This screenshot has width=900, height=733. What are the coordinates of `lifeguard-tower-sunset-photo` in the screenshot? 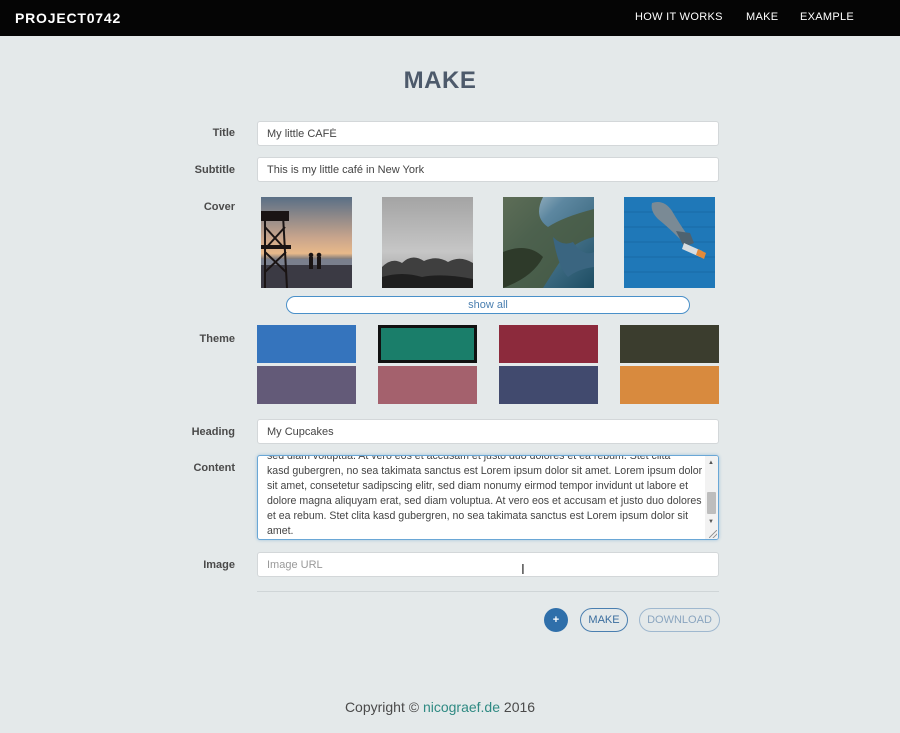 It's located at (306, 242).